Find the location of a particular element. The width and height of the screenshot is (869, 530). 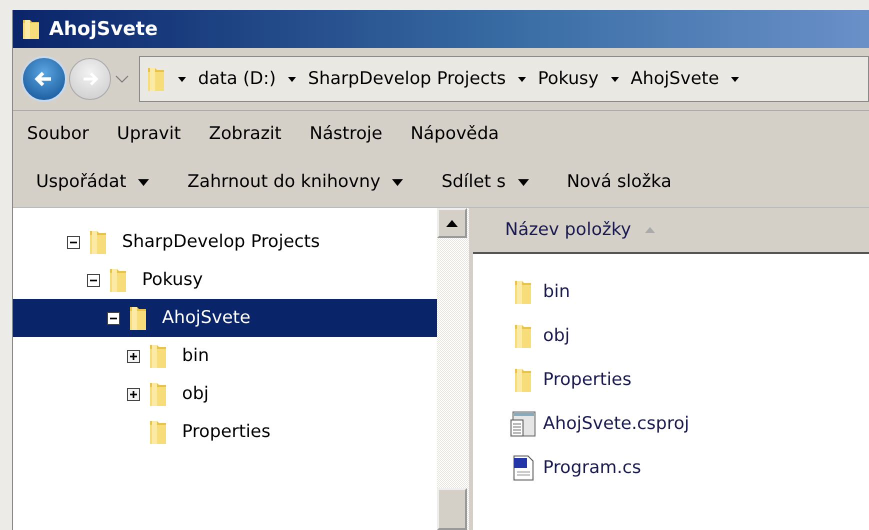

breadcrumb-item: SharpDevelop Projects is located at coordinates (407, 79).